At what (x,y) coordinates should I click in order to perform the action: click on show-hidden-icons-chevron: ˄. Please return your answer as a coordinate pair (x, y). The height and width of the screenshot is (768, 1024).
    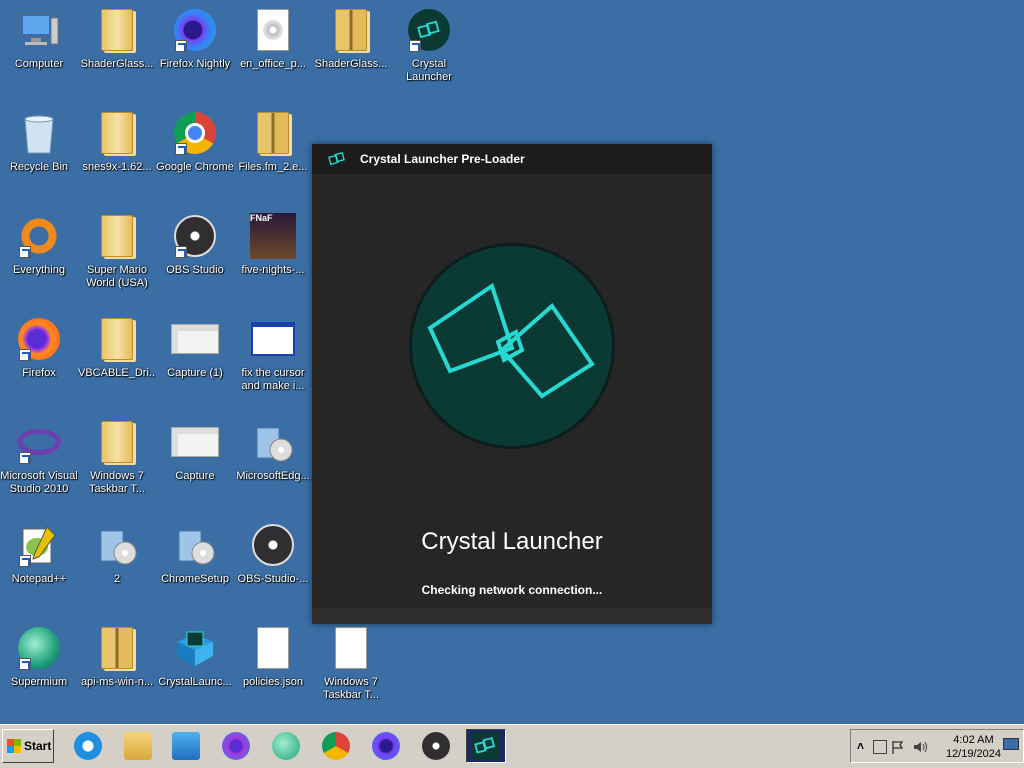
    Looking at the image, I should click on (864, 746).